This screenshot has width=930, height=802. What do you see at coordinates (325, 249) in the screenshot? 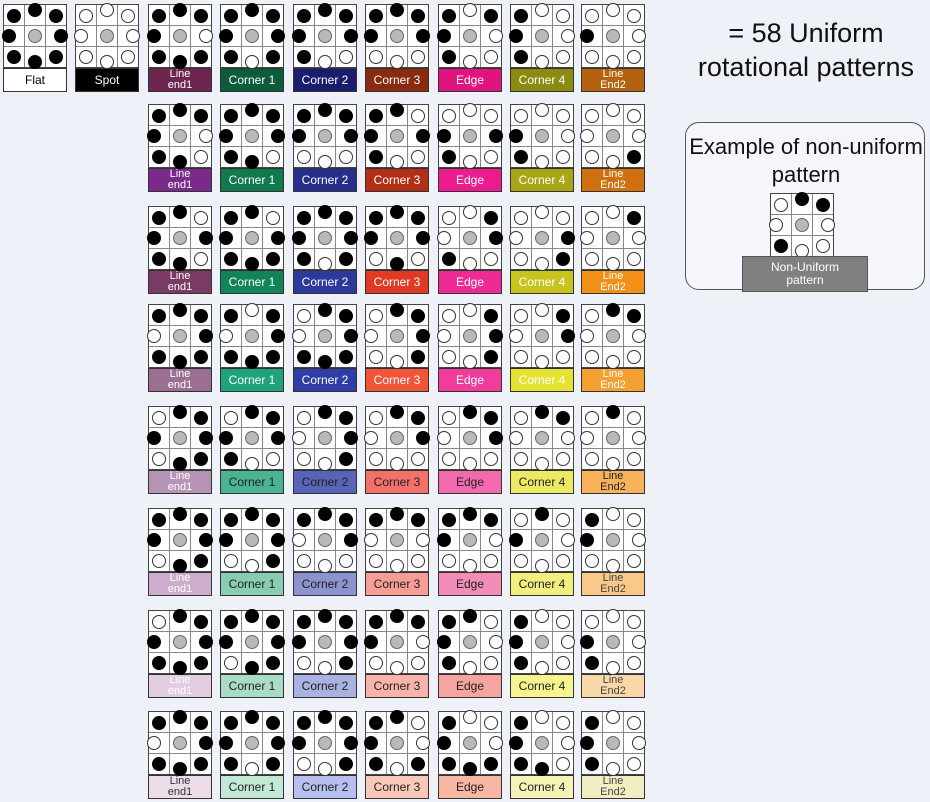
I see `pattern-tile-r3-c3: Corner 2` at bounding box center [325, 249].